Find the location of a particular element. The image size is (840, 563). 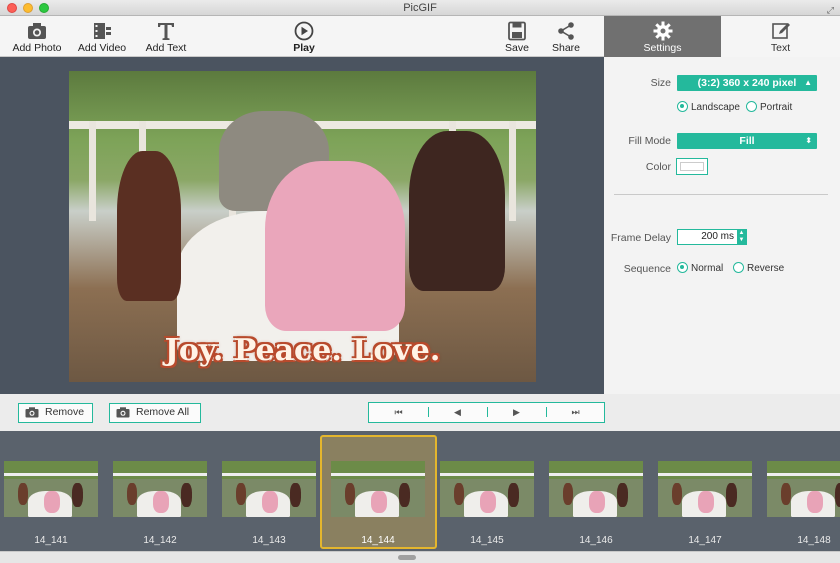

zoom-window-button is located at coordinates (44, 8).